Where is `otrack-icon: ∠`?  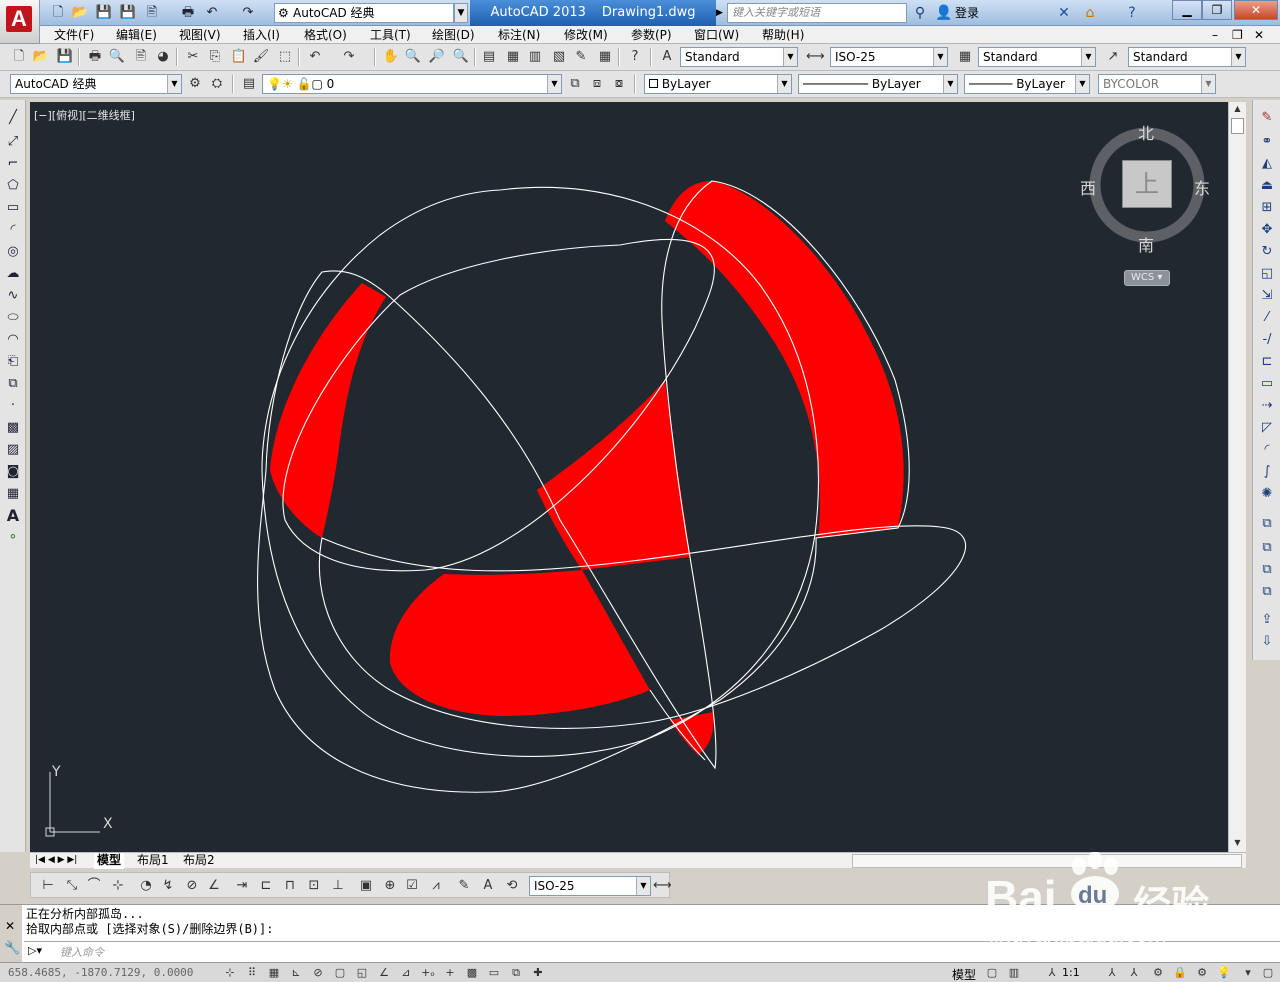
otrack-icon: ∠ is located at coordinates (384, 973).